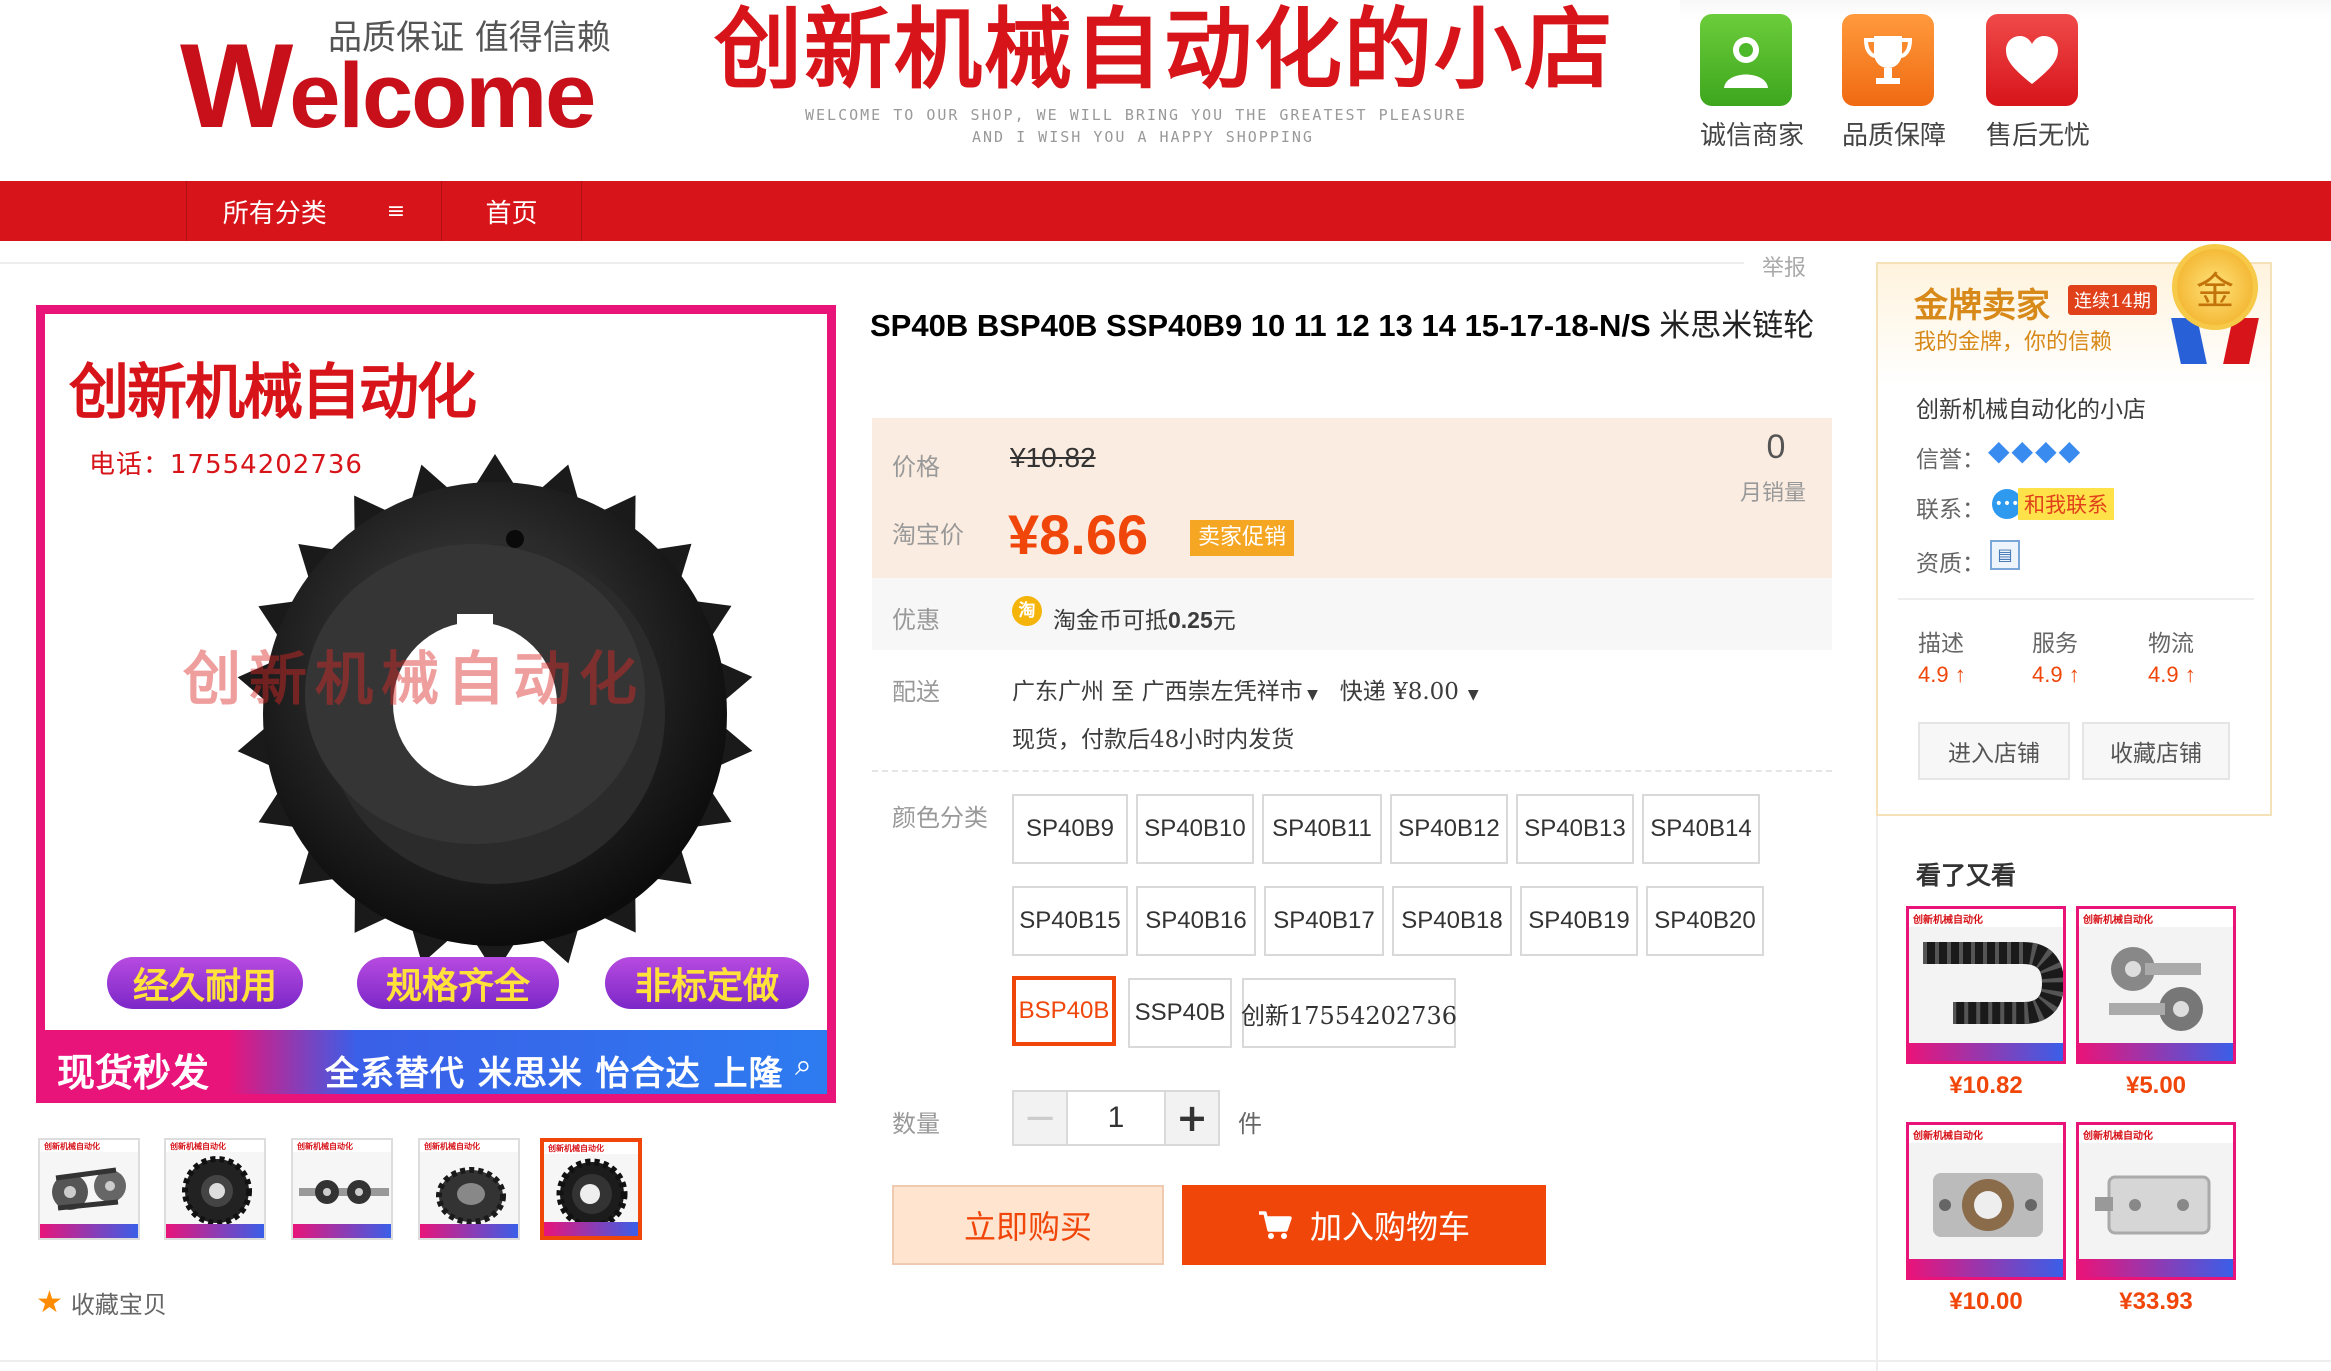  What do you see at coordinates (1575, 829) in the screenshot?
I see `sku-option: SP40B13` at bounding box center [1575, 829].